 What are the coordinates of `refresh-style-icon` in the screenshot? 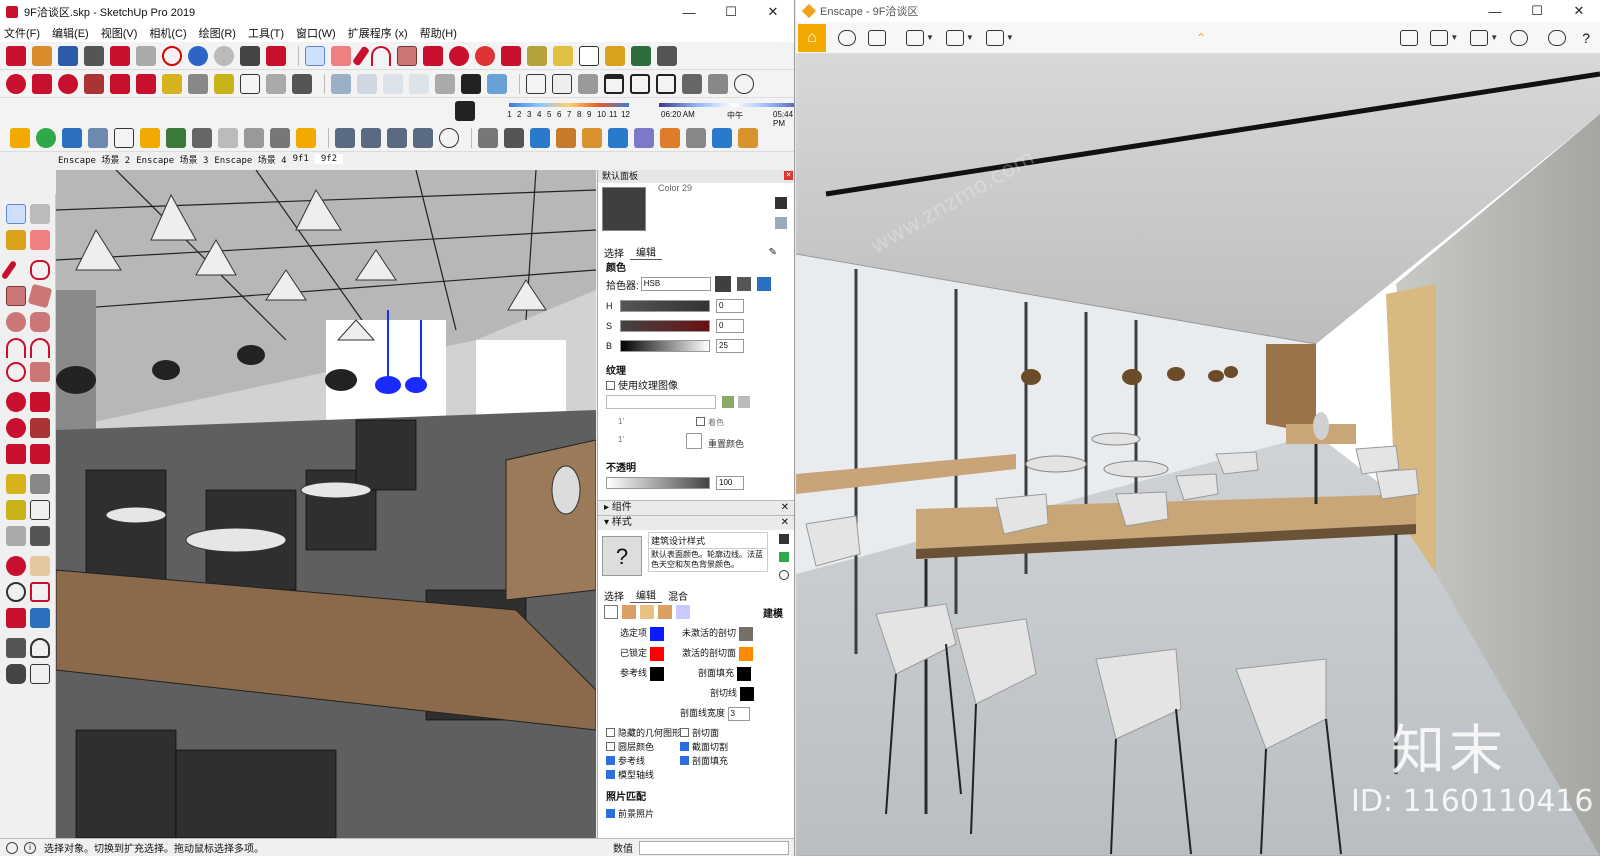 It's located at (784, 575).